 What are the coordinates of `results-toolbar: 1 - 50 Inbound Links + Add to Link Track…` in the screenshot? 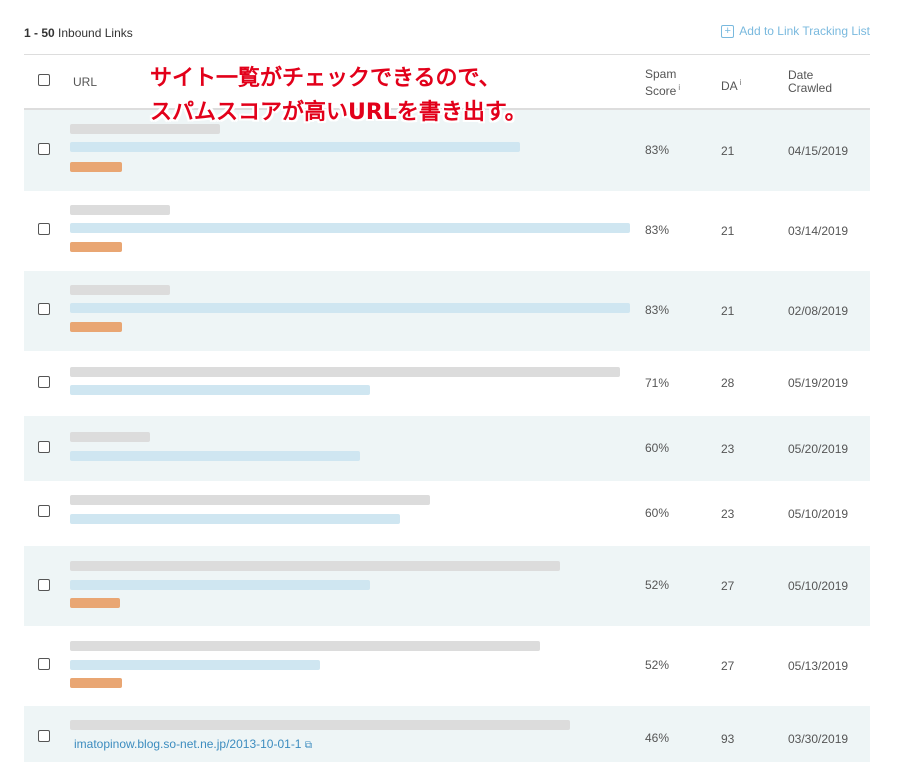 It's located at (447, 33).